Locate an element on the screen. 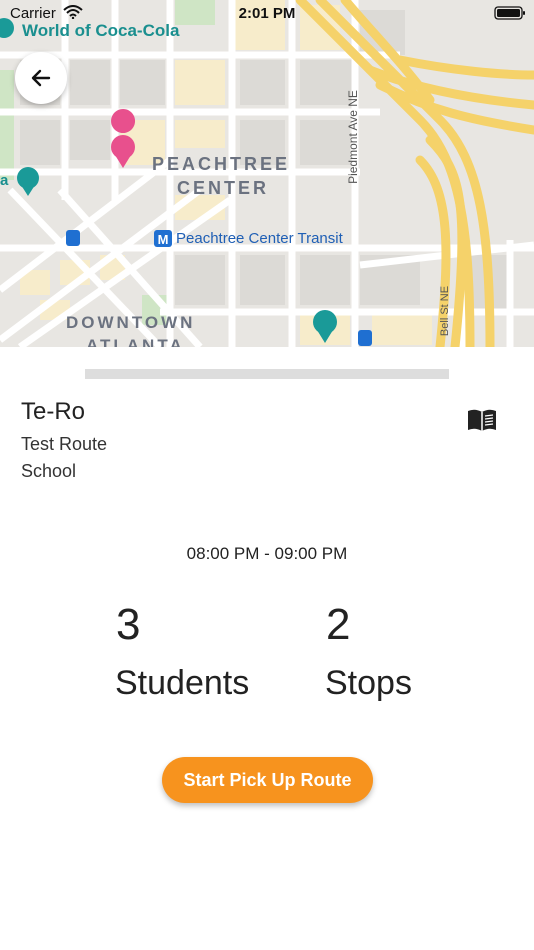  map-label-bell-st: Bell St NE is located at coordinates (445, 311).